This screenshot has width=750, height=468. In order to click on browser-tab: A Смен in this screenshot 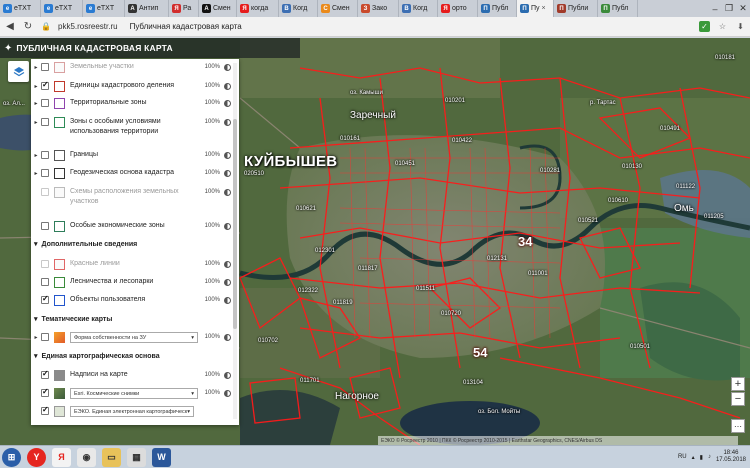, I will do `click(218, 8)`.